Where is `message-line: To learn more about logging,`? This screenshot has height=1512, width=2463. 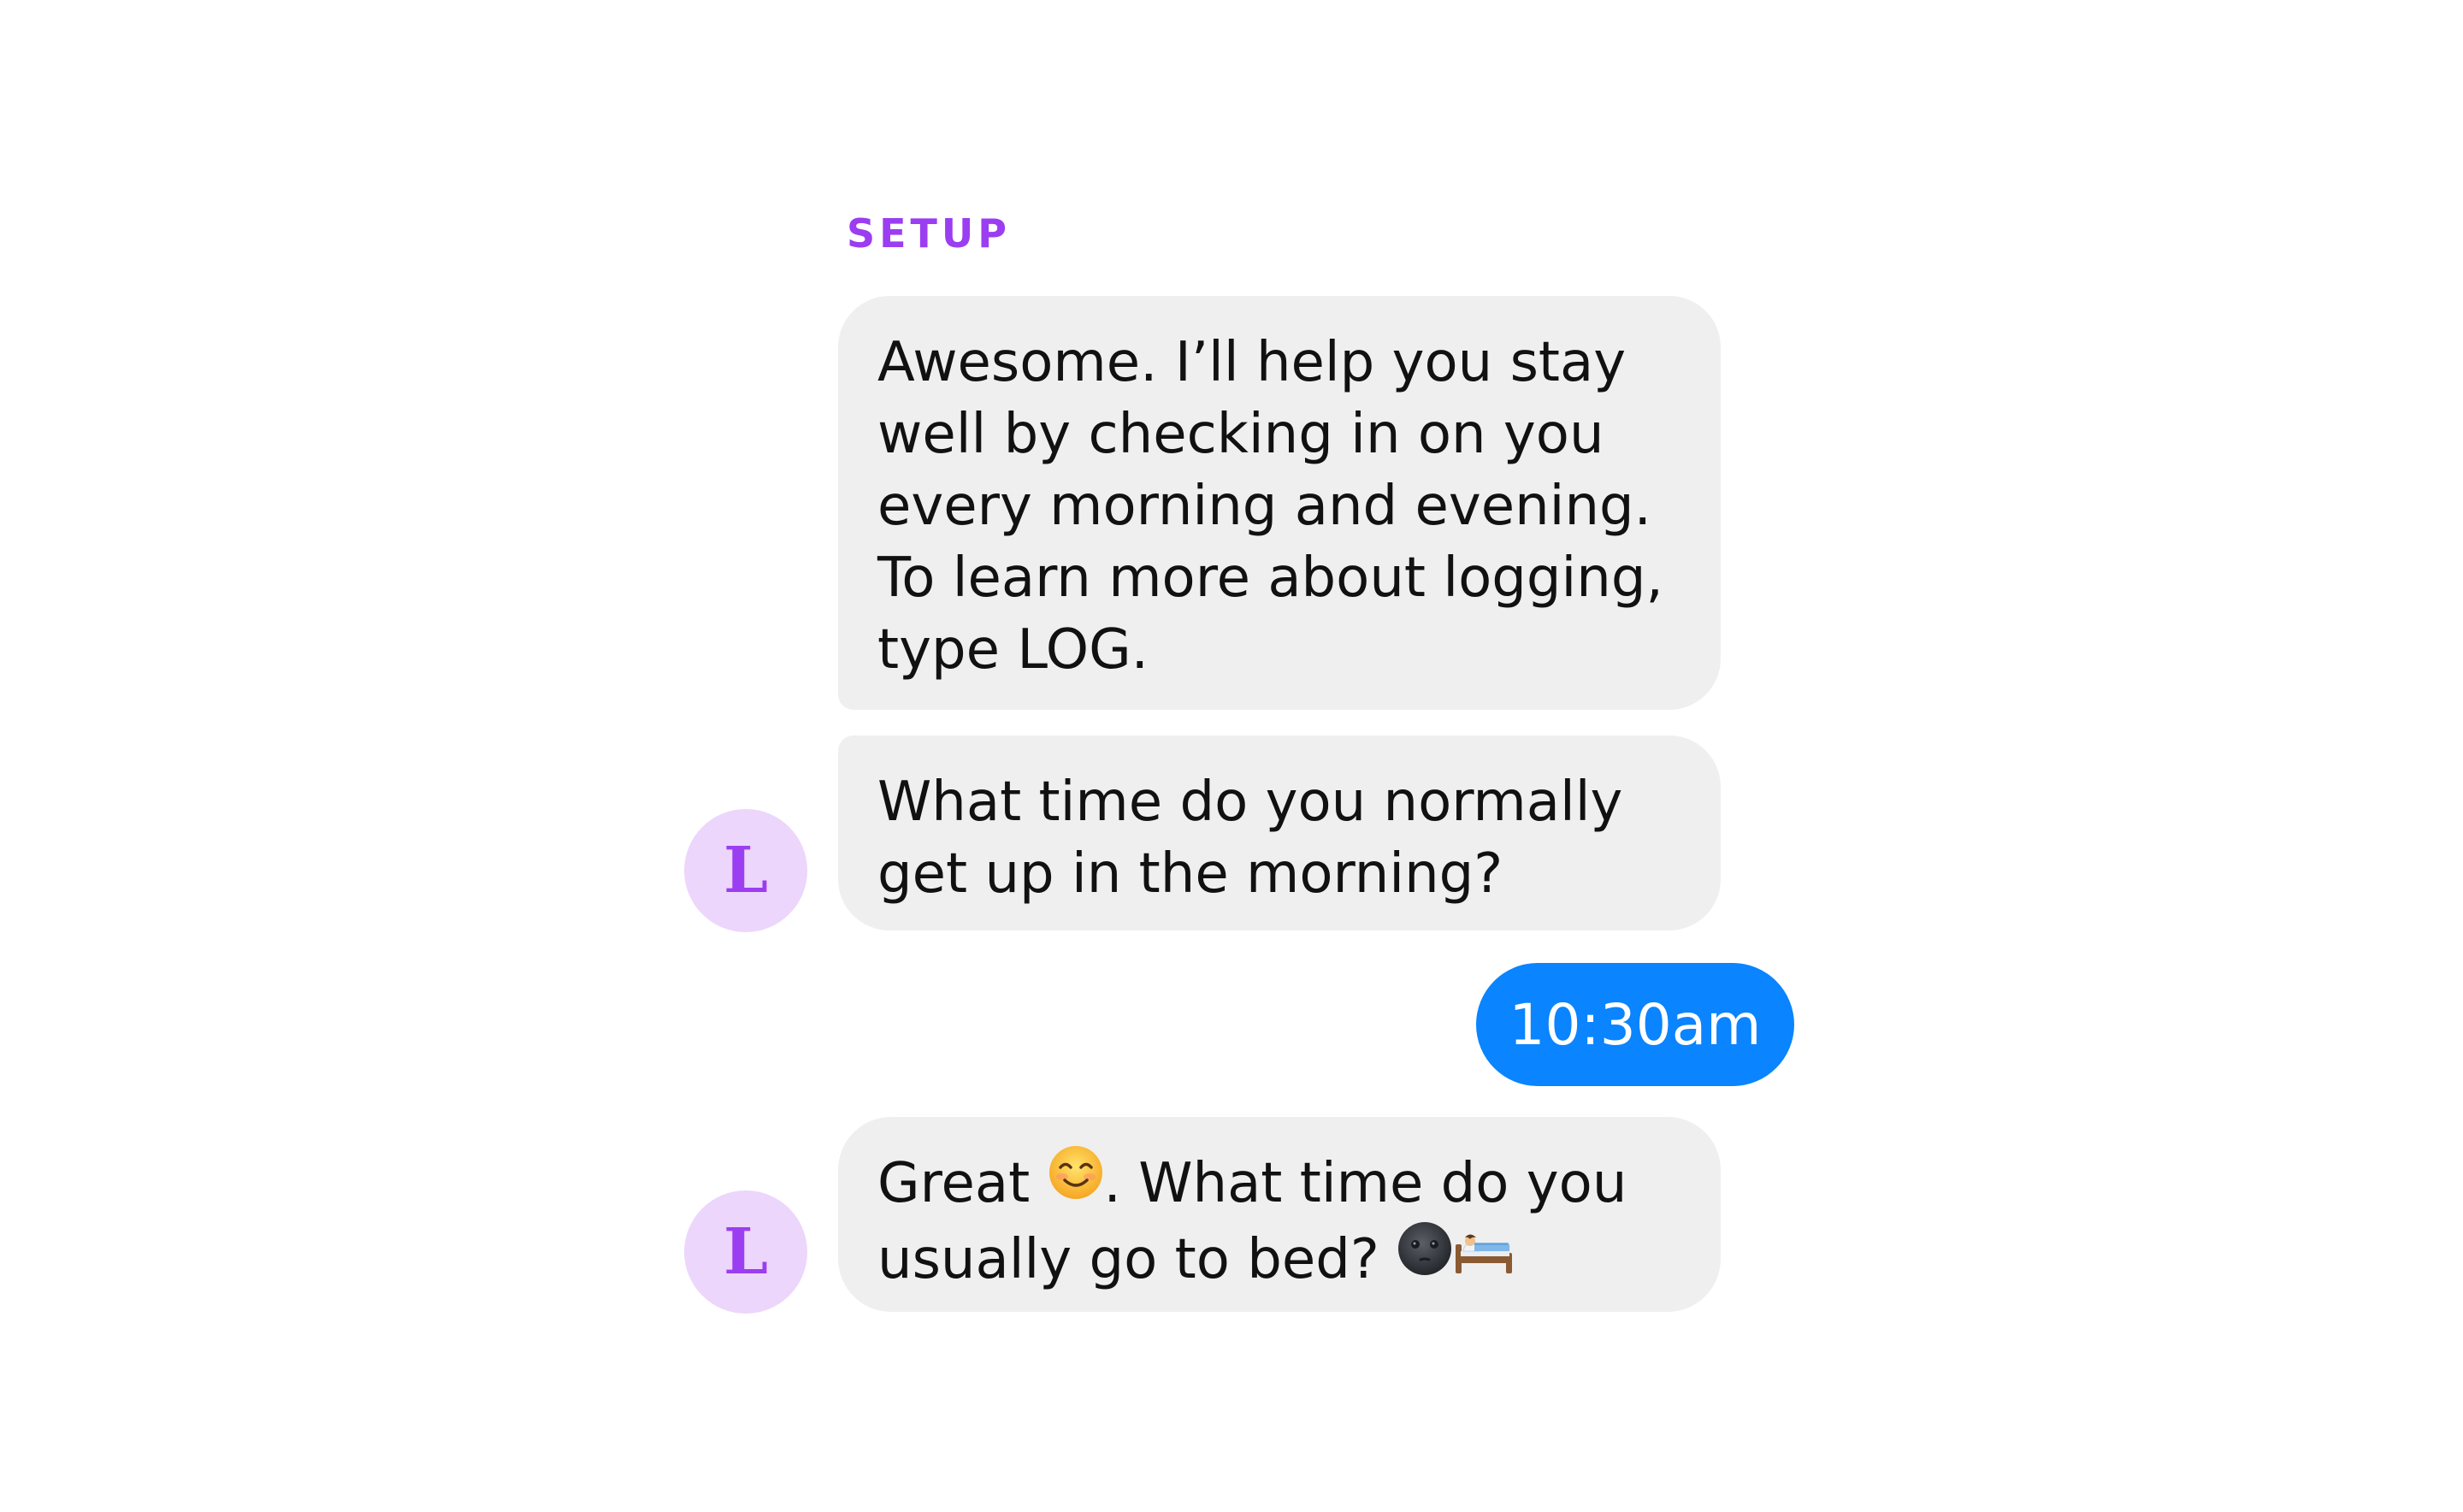
message-line: To learn more about logging, is located at coordinates (1270, 578).